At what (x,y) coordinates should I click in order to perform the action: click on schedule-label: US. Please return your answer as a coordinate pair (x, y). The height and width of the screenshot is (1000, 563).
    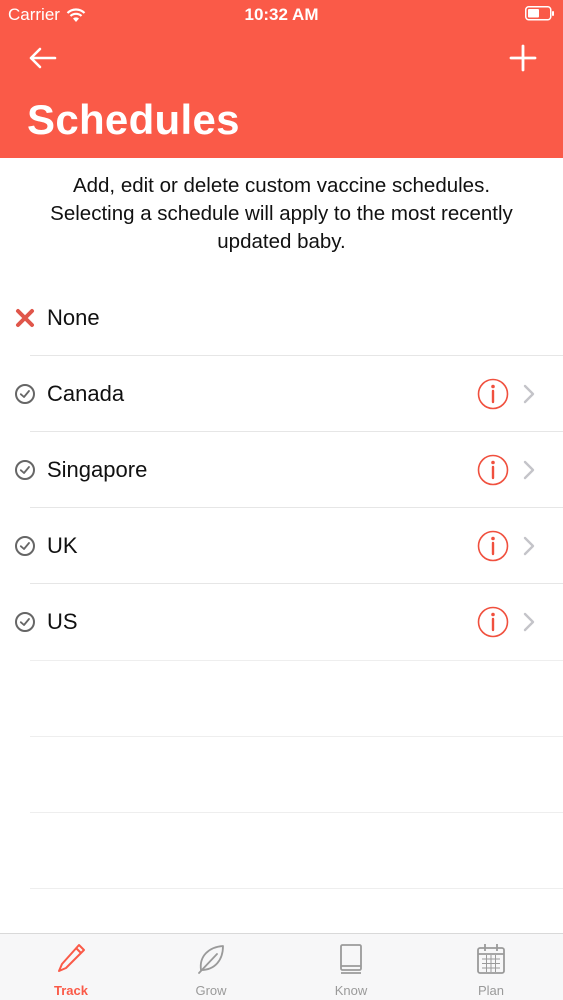
    Looking at the image, I should click on (62, 621).